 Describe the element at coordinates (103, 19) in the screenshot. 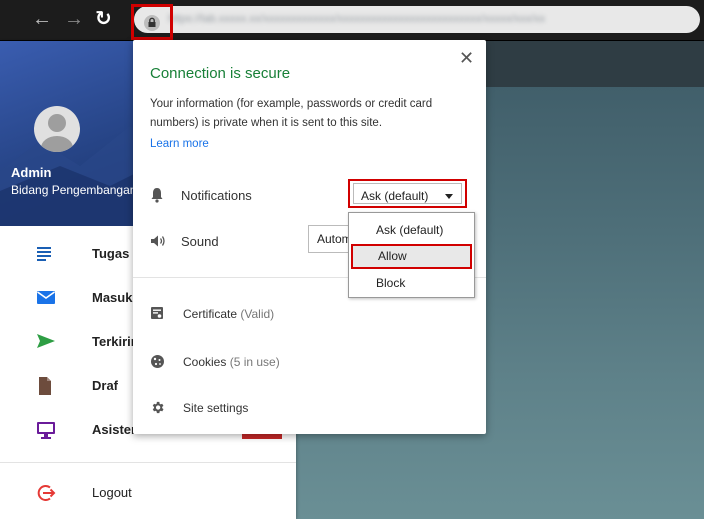

I see `reload-icon: ↻` at that location.